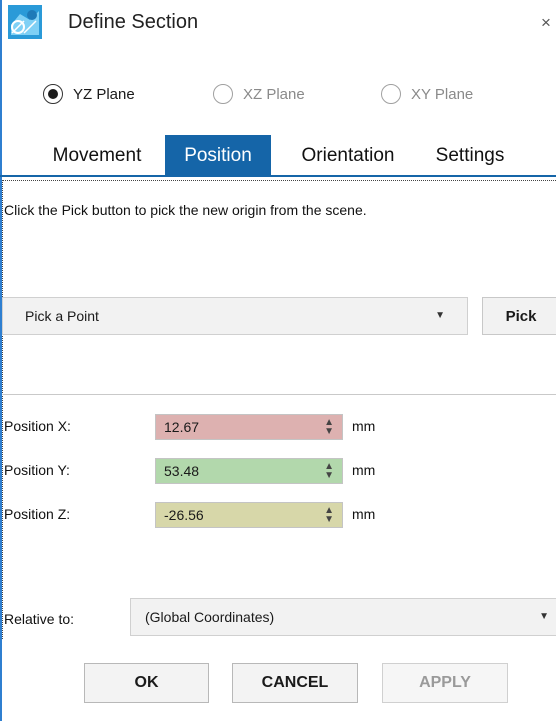 The height and width of the screenshot is (721, 556). What do you see at coordinates (295, 683) in the screenshot?
I see `cancel-button: CANCEL` at bounding box center [295, 683].